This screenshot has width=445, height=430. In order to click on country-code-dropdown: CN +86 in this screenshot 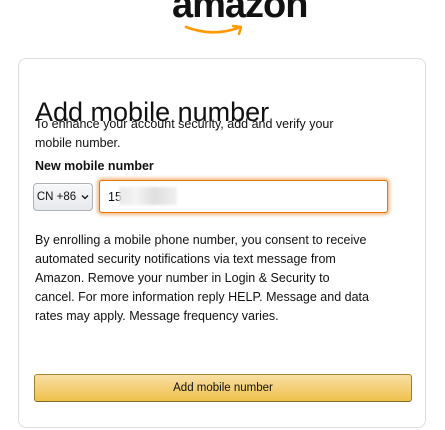, I will do `click(63, 197)`.